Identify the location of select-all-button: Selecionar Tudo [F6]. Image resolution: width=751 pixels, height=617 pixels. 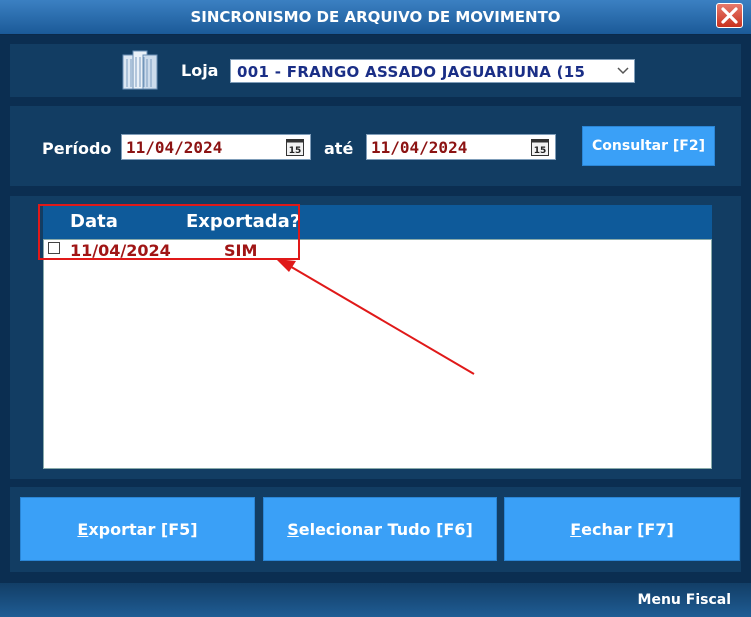
(380, 529).